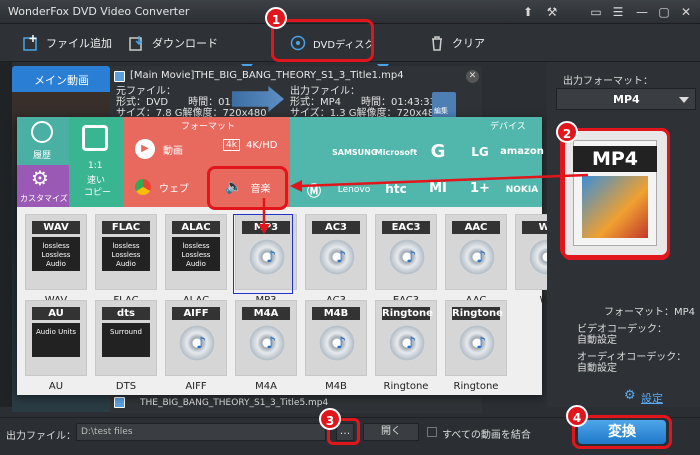  I want to click on main-movie-label: メイン動画, so click(61, 80).